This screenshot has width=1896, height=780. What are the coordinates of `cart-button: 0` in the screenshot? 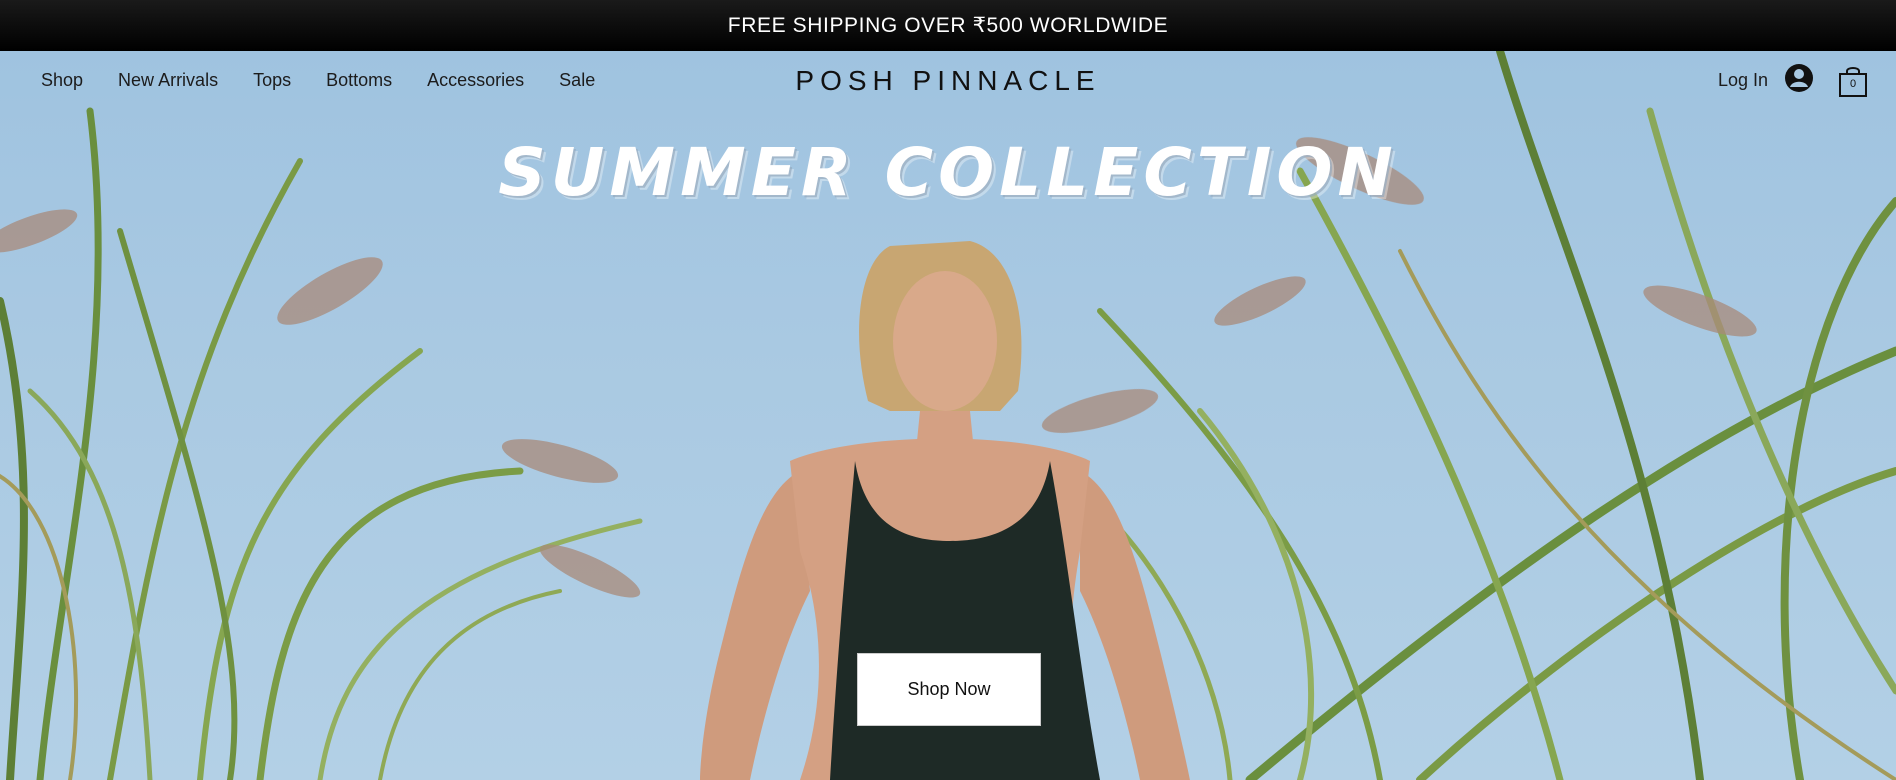 It's located at (1853, 81).